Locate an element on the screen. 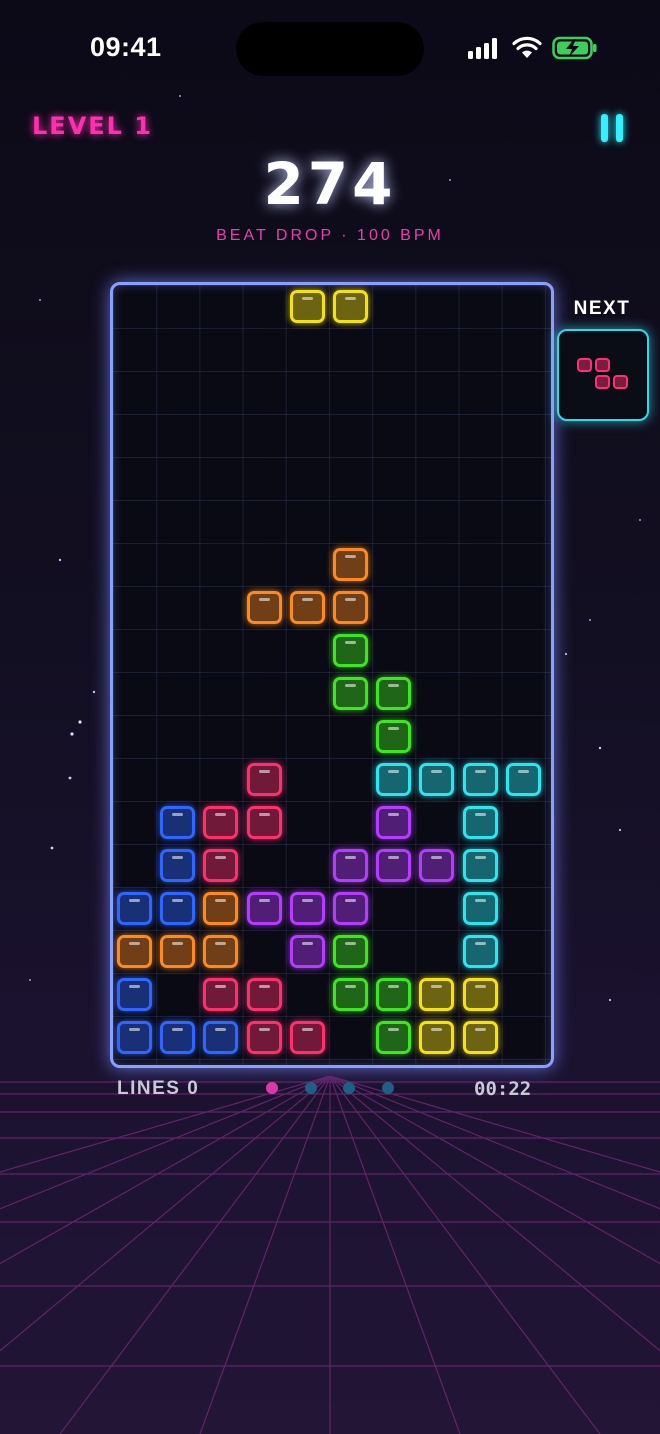 This screenshot has width=660, height=1434. wifi-icon is located at coordinates (527, 47).